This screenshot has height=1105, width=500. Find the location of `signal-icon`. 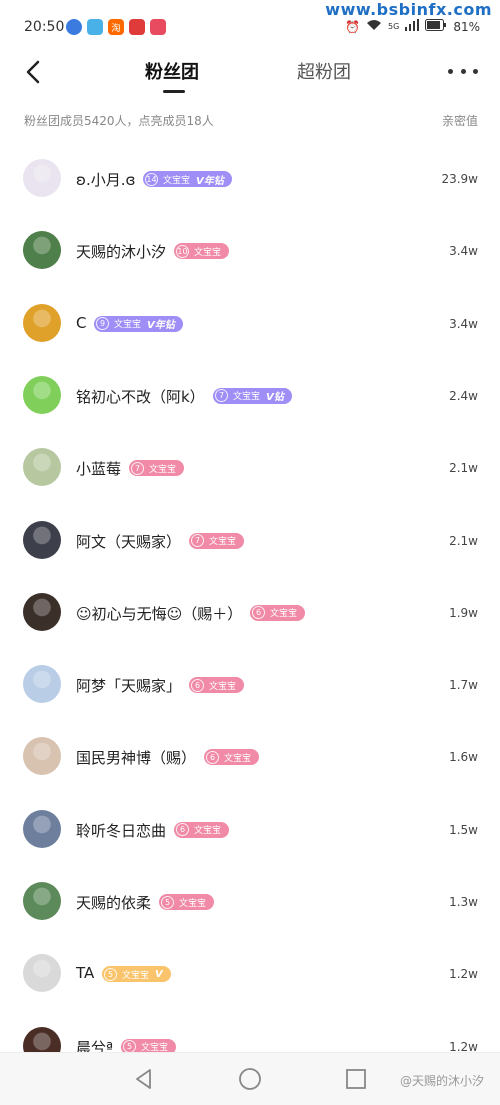

signal-icon is located at coordinates (412, 26).